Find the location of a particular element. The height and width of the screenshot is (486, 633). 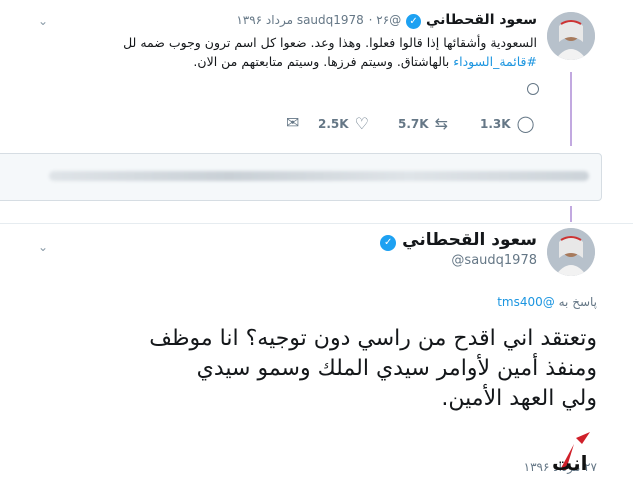

retweet-count: 5.7K is located at coordinates (413, 123).